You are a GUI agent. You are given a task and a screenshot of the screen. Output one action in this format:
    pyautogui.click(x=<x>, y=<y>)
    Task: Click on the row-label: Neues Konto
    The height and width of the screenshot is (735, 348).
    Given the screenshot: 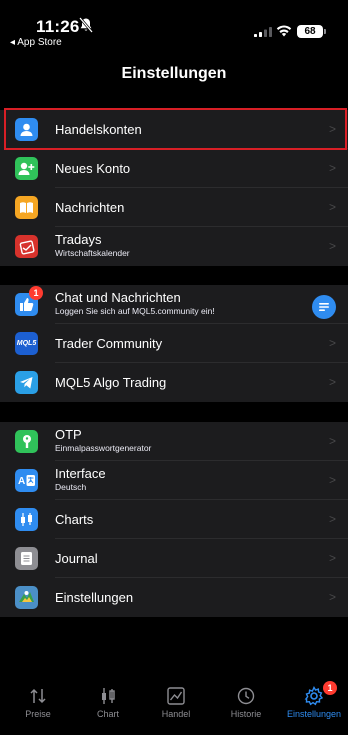 What is the action you would take?
    pyautogui.click(x=93, y=168)
    